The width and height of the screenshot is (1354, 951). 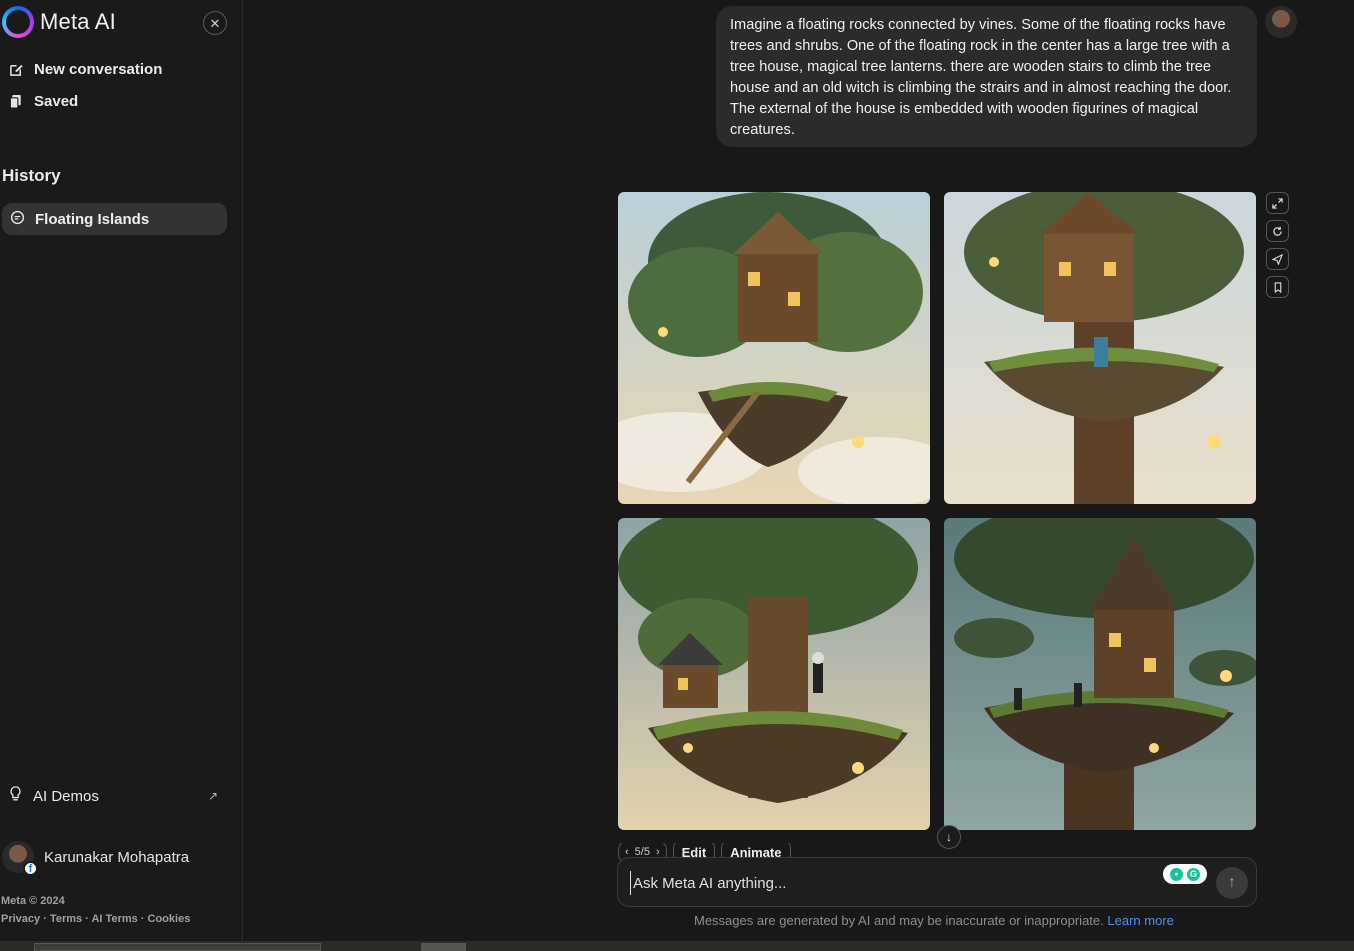 I want to click on image-1-art, so click(x=774, y=348).